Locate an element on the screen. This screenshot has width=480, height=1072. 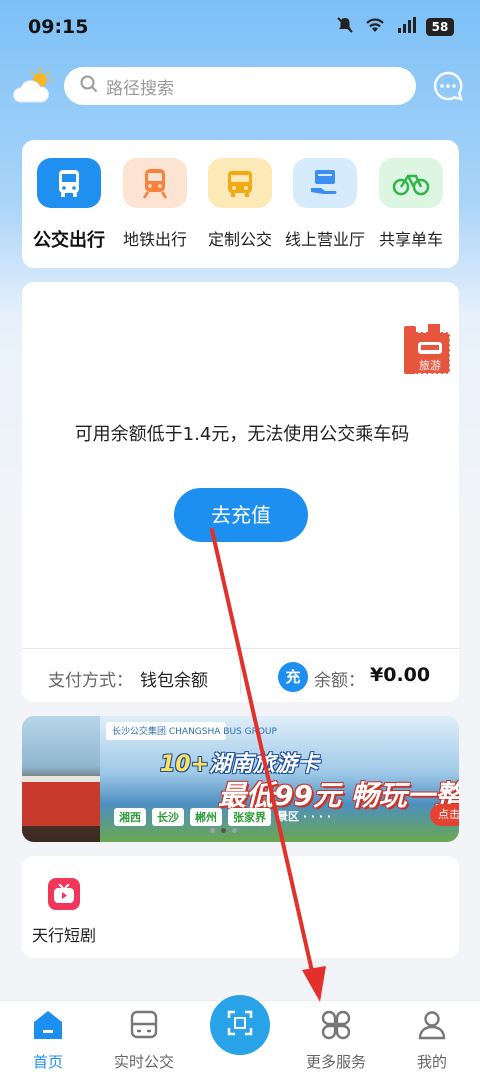
search-icon is located at coordinates (89, 86).